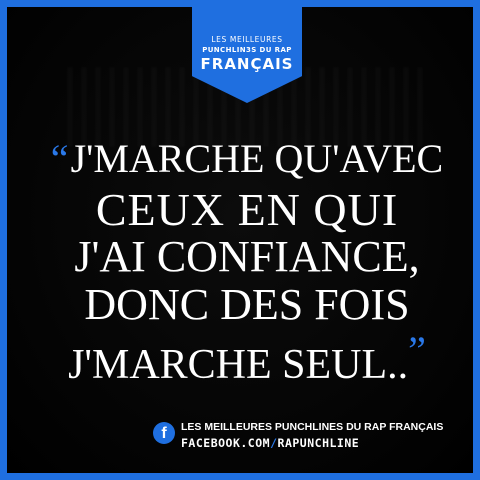 This screenshot has width=480, height=480. Describe the element at coordinates (226, 443) in the screenshot. I see `url-domain: FACEBOOK.COM` at that location.